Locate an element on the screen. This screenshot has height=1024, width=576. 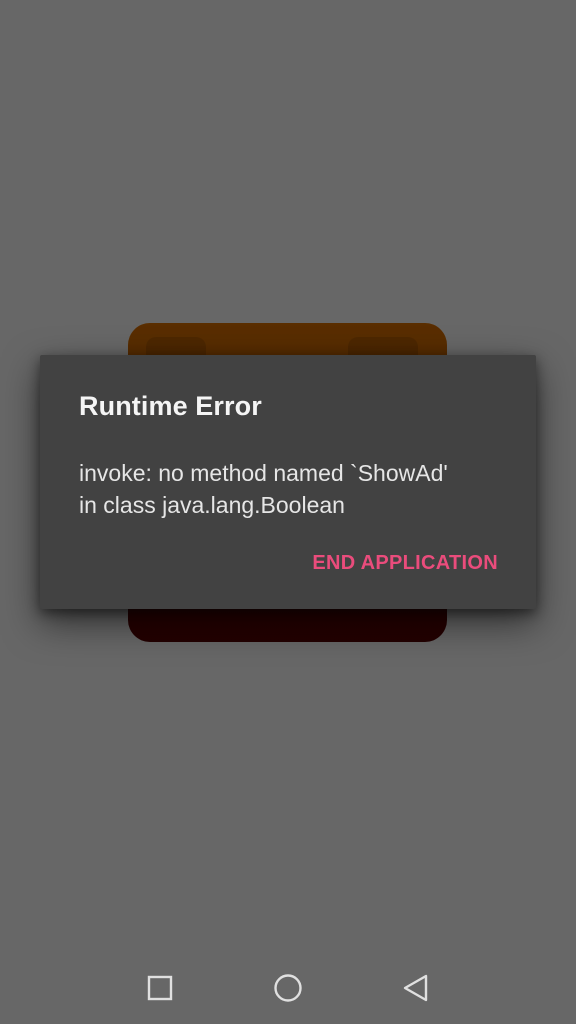
navigation-bar is located at coordinates (288, 988).